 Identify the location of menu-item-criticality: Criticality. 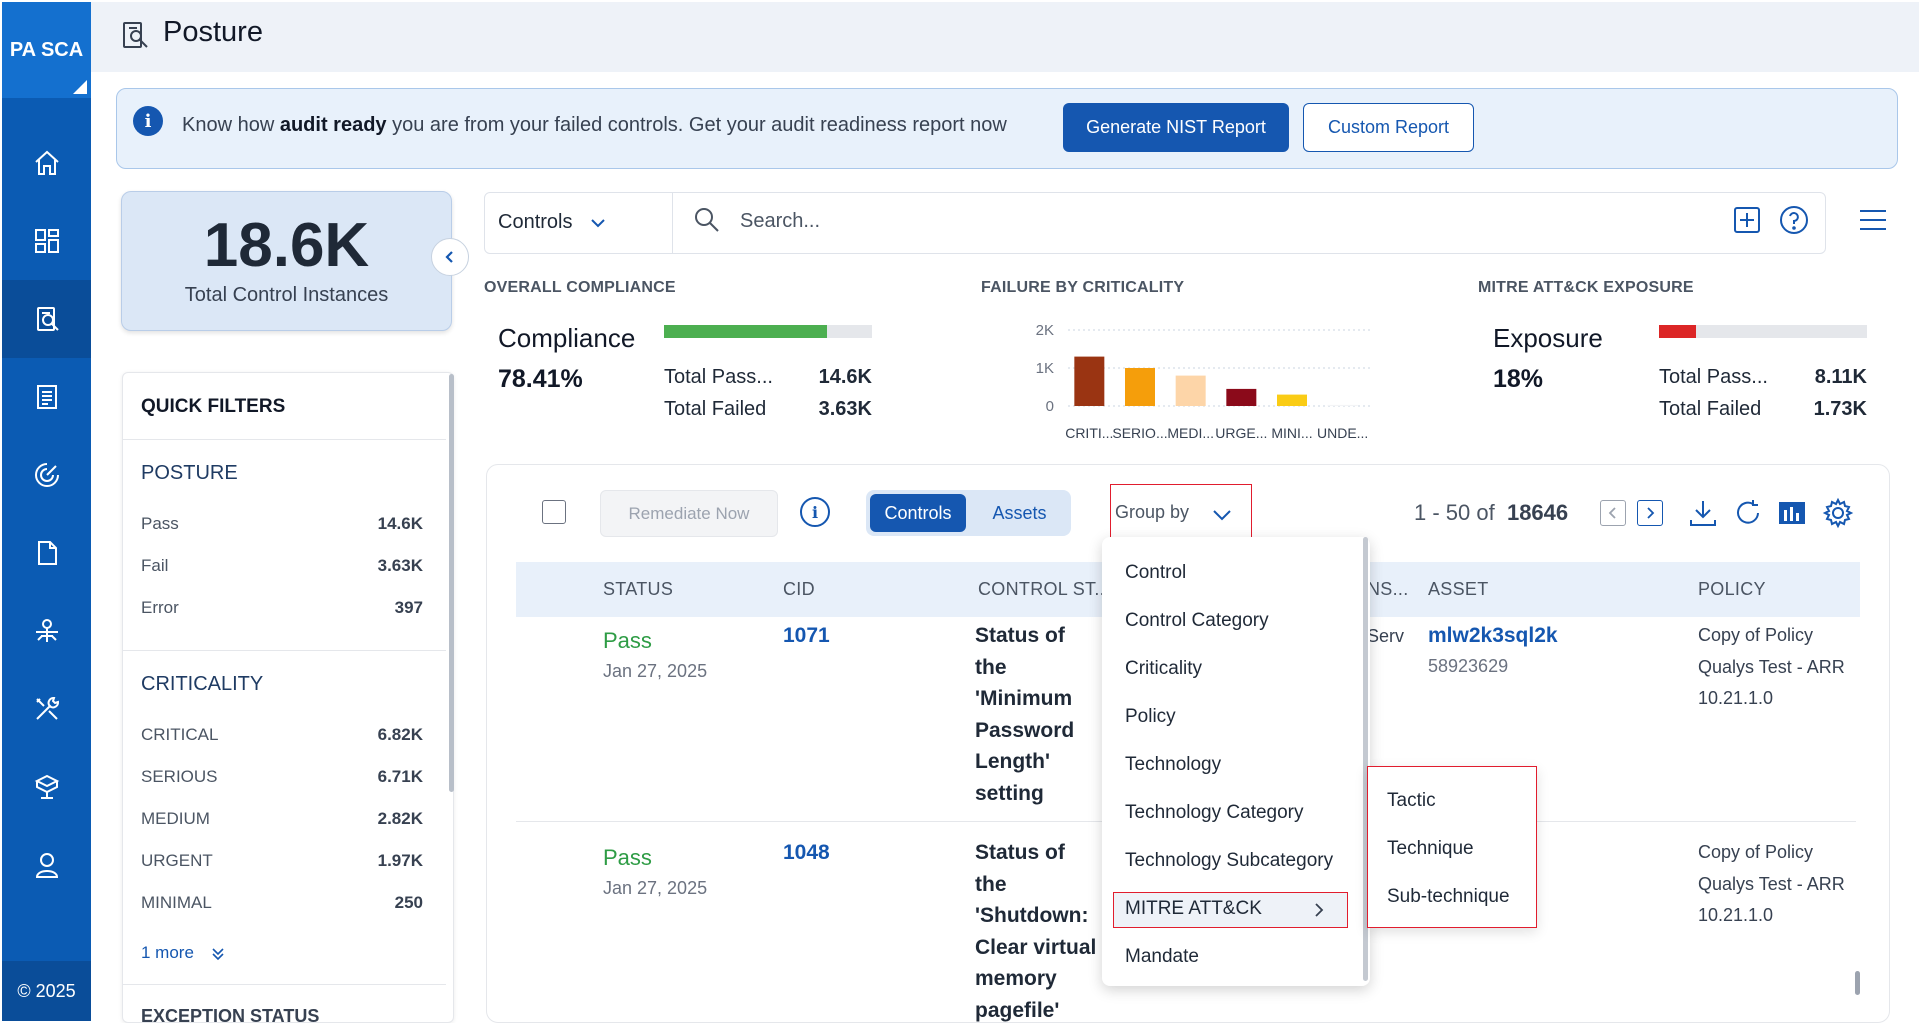
(1163, 669).